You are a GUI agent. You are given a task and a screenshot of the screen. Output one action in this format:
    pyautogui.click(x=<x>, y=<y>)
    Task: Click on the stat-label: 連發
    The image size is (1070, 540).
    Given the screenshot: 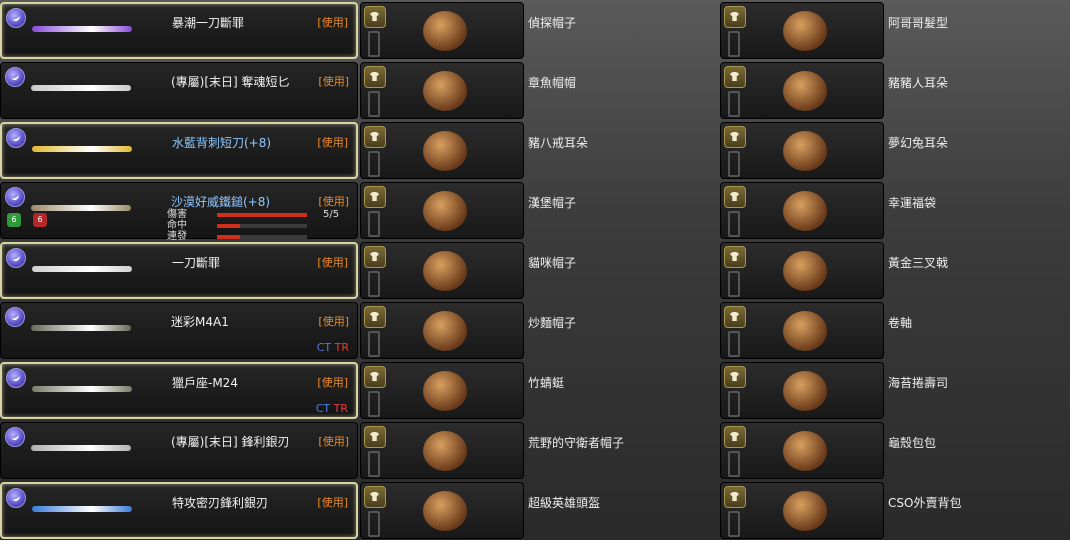 What is the action you would take?
    pyautogui.click(x=177, y=236)
    